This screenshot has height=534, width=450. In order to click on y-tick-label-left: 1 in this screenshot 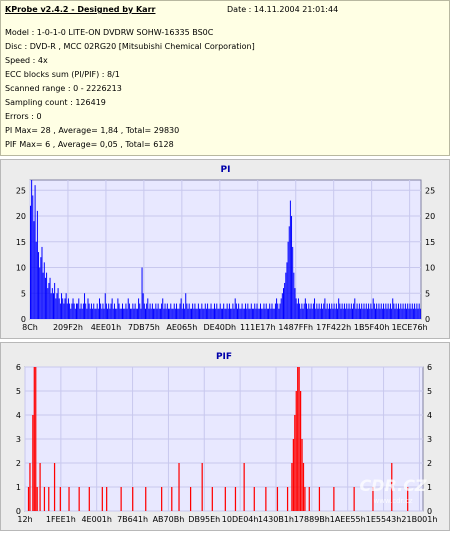, I will do `click(18, 487)`.